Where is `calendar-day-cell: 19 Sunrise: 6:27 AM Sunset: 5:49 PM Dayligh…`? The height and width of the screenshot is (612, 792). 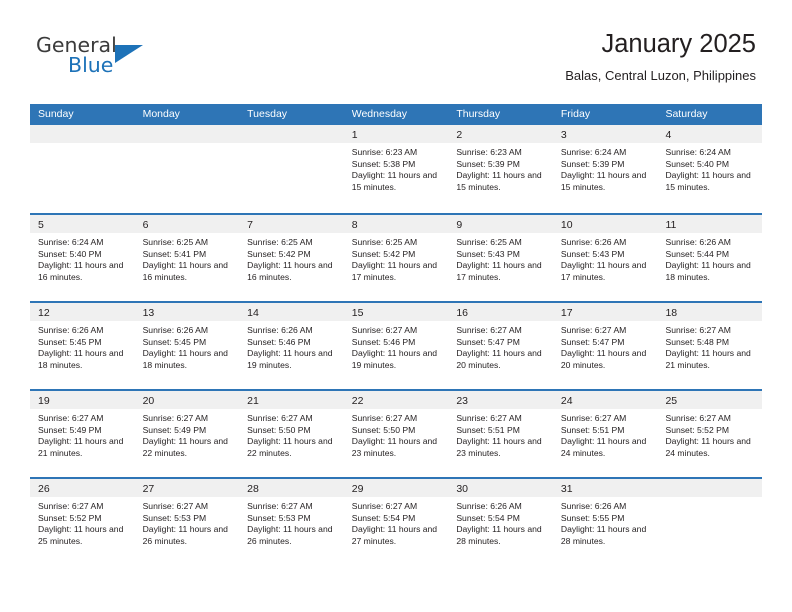
calendar-day-cell: 19 Sunrise: 6:27 AM Sunset: 5:49 PM Dayligh… is located at coordinates (82, 434).